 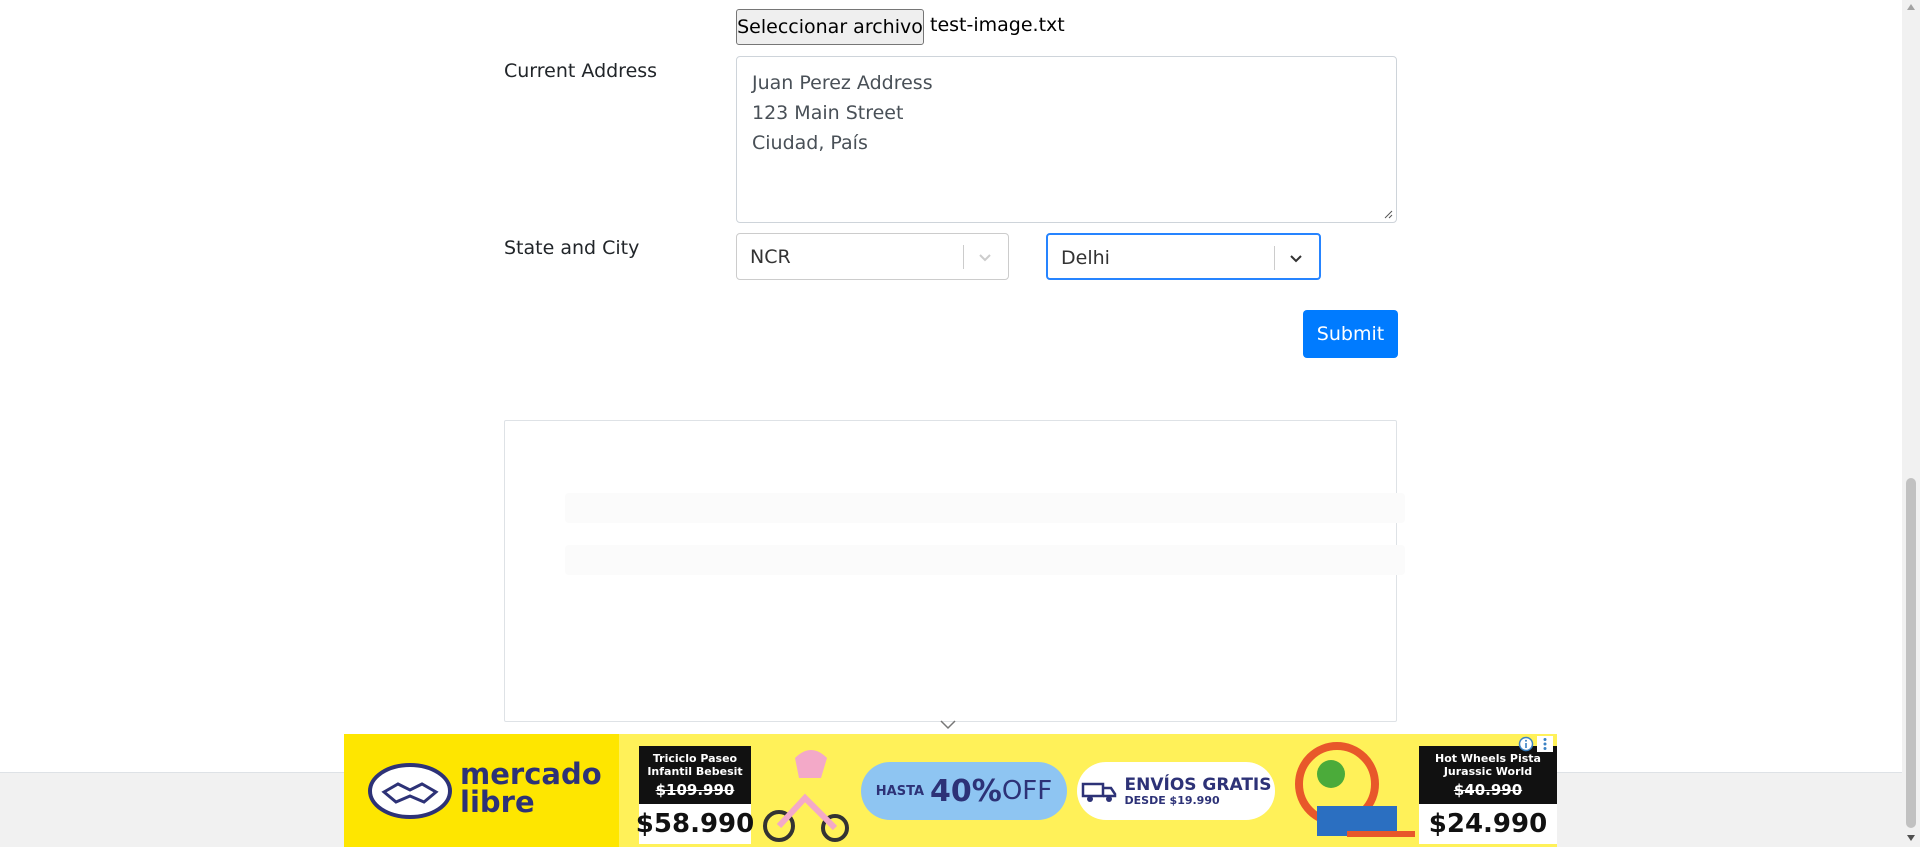 I want to click on old-price: $109.990, so click(x=695, y=790).